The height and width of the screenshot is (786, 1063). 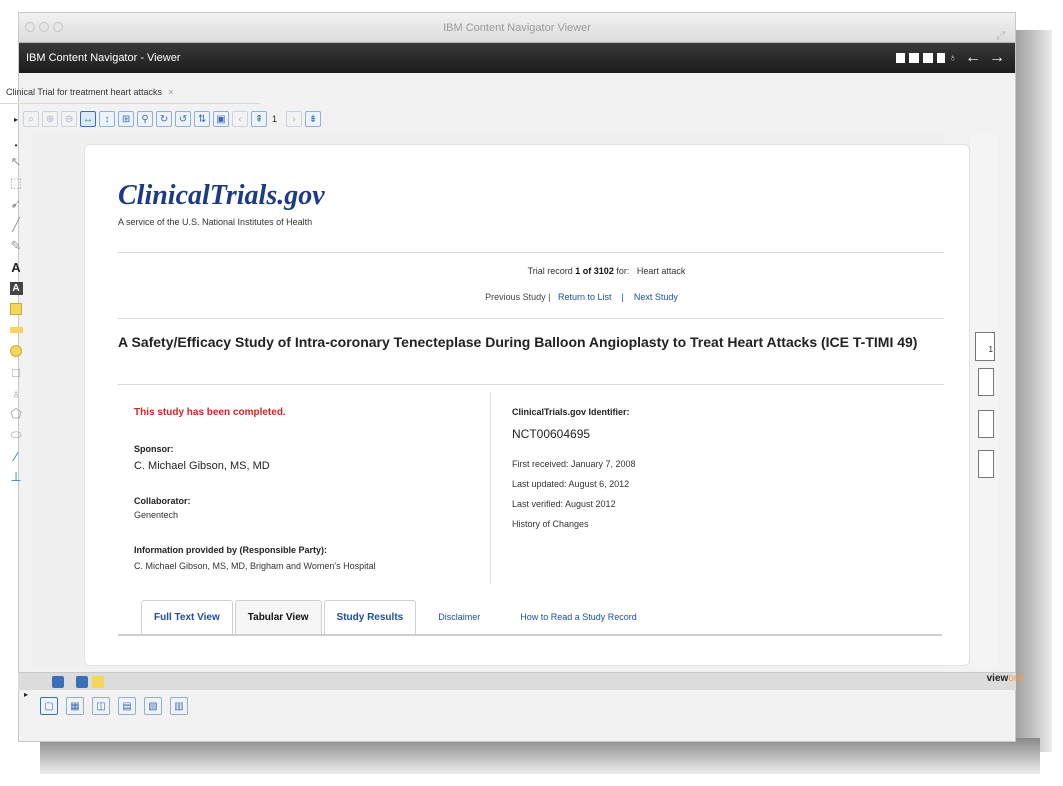 What do you see at coordinates (98, 682) in the screenshot?
I see `notes-status-icon` at bounding box center [98, 682].